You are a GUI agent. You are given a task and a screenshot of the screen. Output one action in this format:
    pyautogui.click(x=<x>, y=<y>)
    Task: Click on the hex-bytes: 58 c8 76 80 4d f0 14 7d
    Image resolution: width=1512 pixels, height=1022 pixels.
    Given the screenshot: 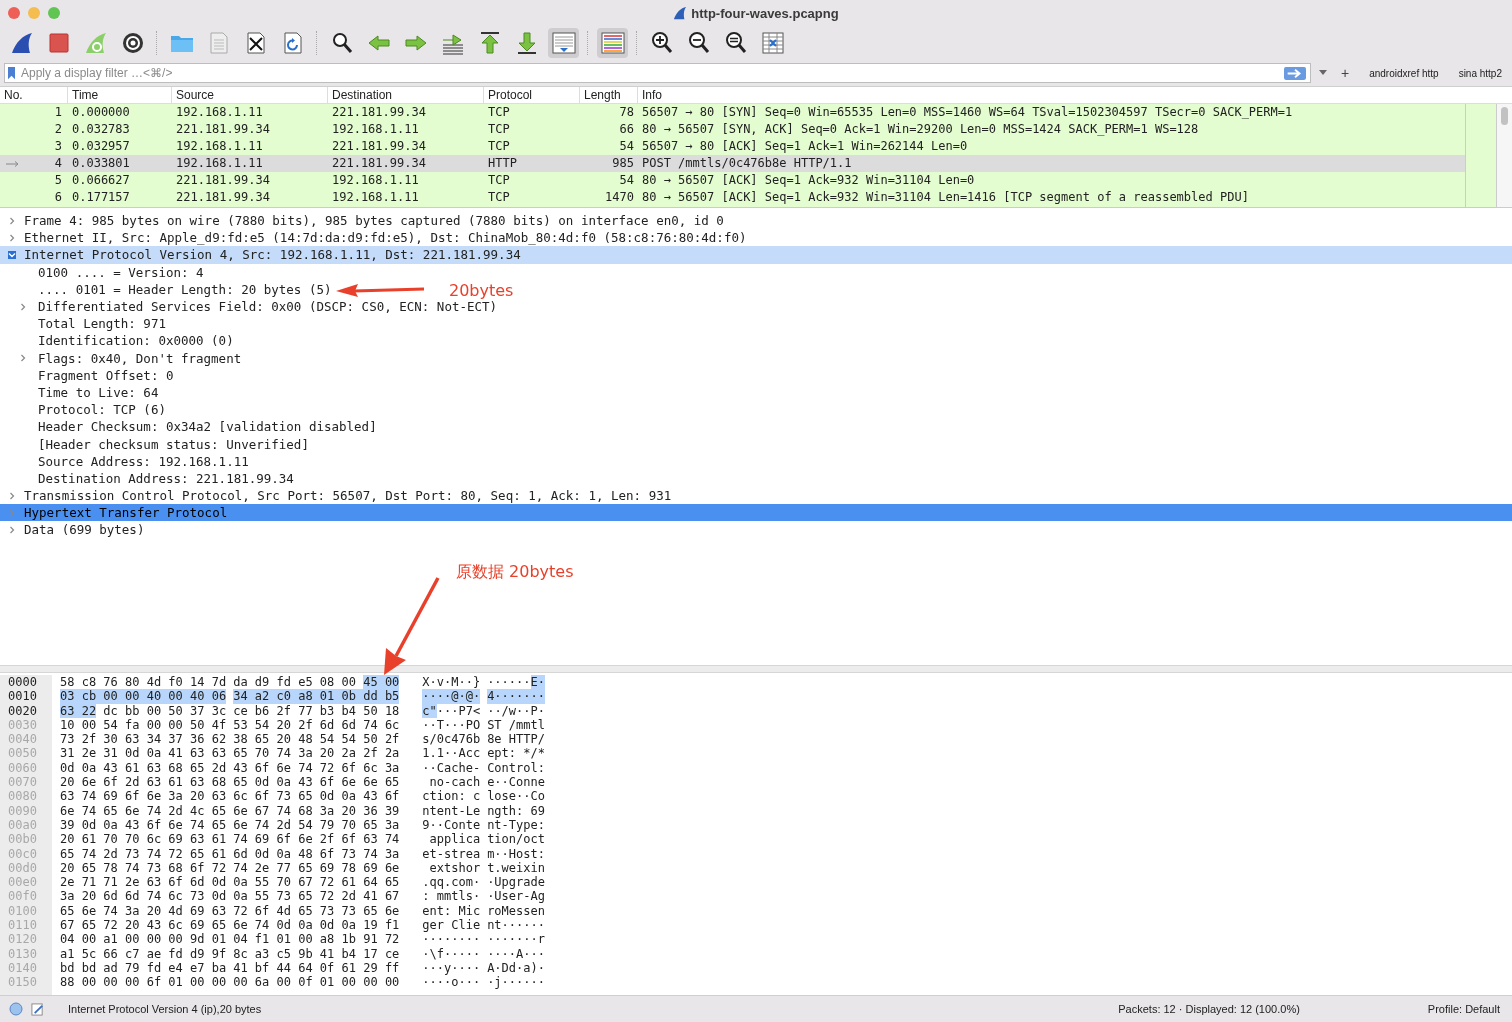 What is the action you would take?
    pyautogui.click(x=143, y=682)
    